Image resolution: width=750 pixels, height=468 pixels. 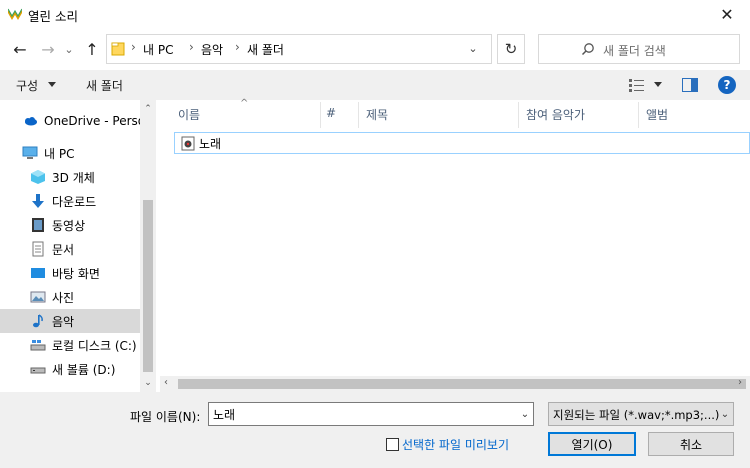 What do you see at coordinates (148, 383) in the screenshot?
I see `scroll-down-icon: ⌄` at bounding box center [148, 383].